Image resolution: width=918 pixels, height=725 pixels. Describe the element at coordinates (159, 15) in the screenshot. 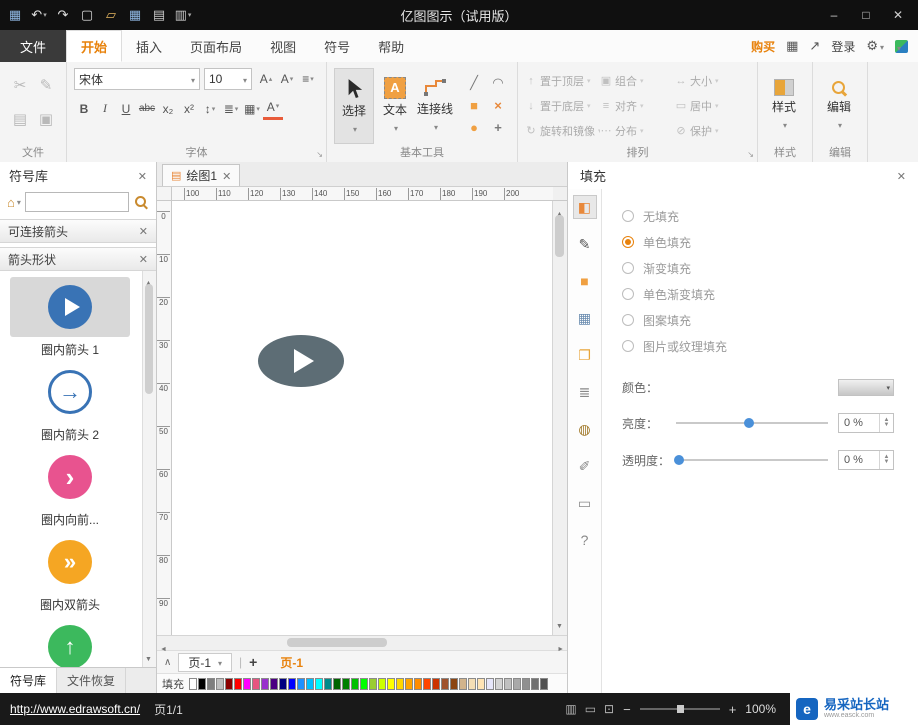

I see `print-icon: ▤` at that location.